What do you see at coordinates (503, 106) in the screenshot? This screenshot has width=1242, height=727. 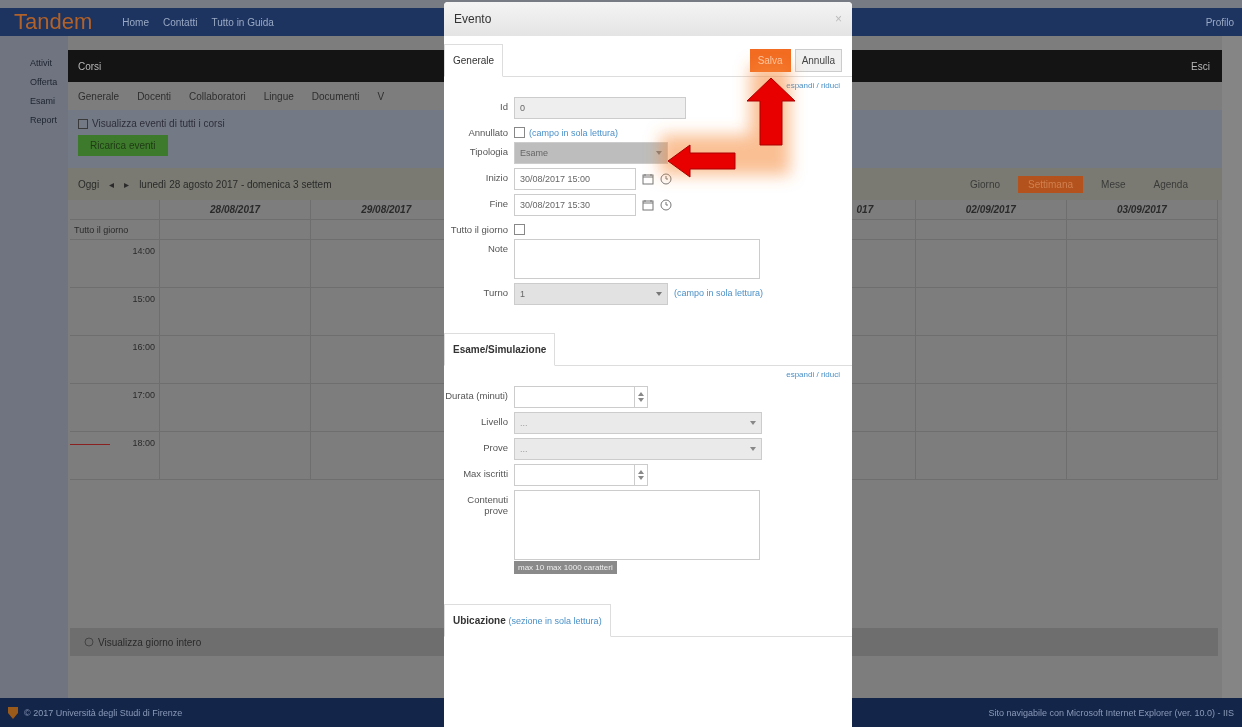 I see `field-label: Id` at bounding box center [503, 106].